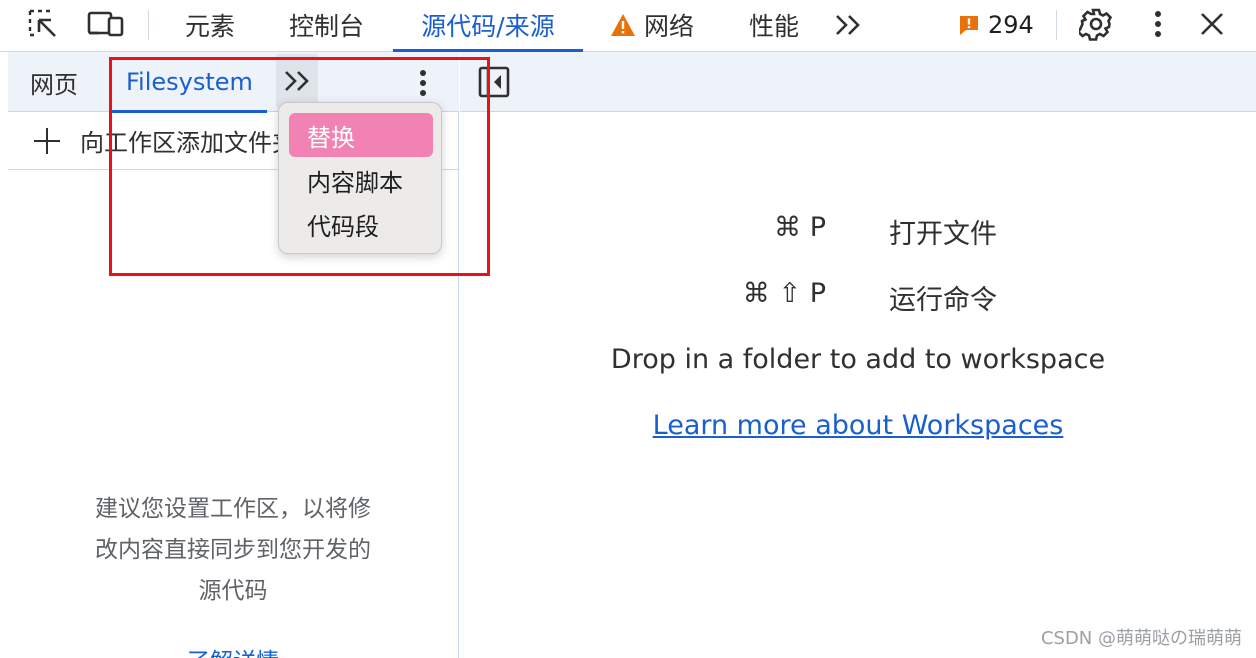 Image resolution: width=1256 pixels, height=658 pixels. What do you see at coordinates (943, 300) in the screenshot?
I see `shortcut-label: 运行命令` at bounding box center [943, 300].